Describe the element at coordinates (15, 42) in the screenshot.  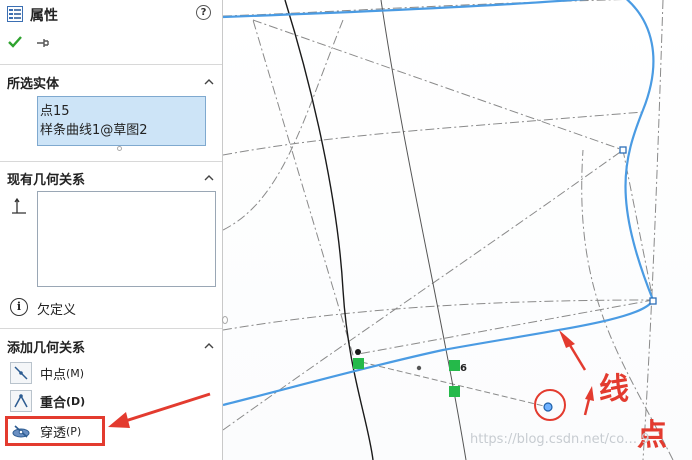
I see `ok-check-button` at that location.